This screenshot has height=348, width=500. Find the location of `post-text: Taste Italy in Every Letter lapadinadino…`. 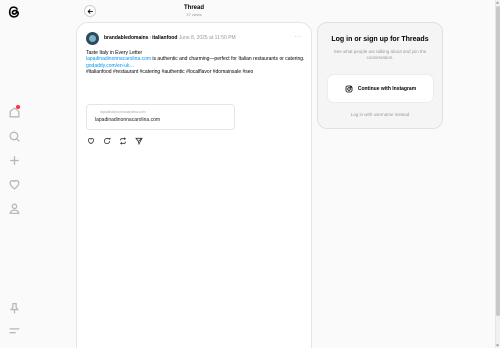

post-text: Taste Italy in Every Letter lapadinadino… is located at coordinates (197, 62).